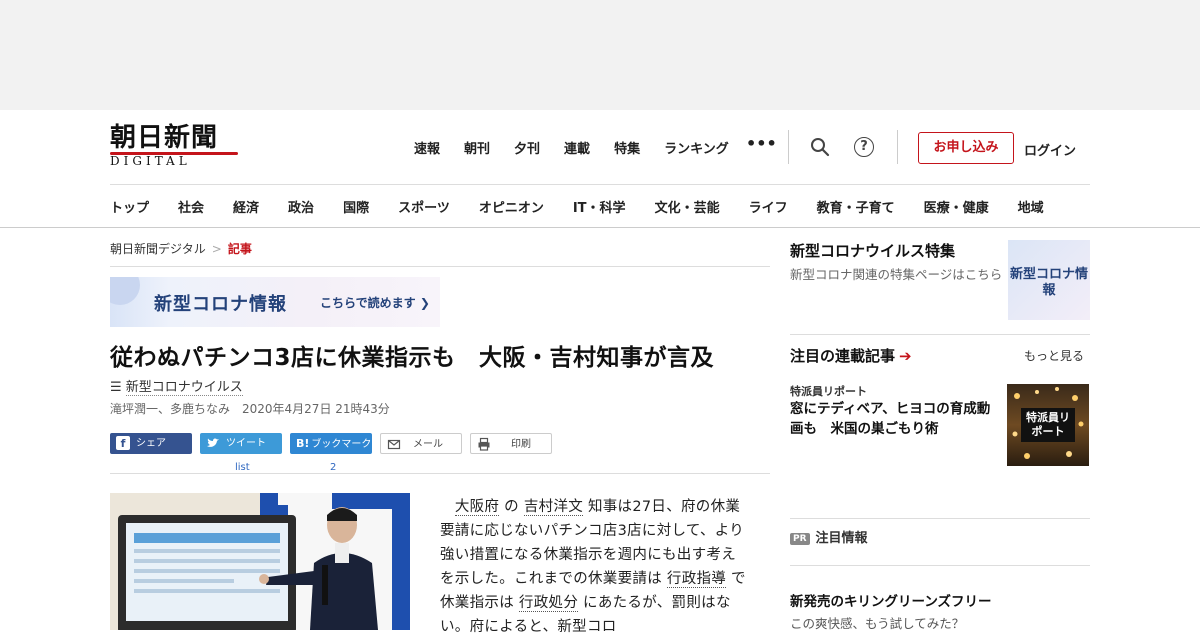  Describe the element at coordinates (123, 443) in the screenshot. I see `facebook-icon: f` at that location.